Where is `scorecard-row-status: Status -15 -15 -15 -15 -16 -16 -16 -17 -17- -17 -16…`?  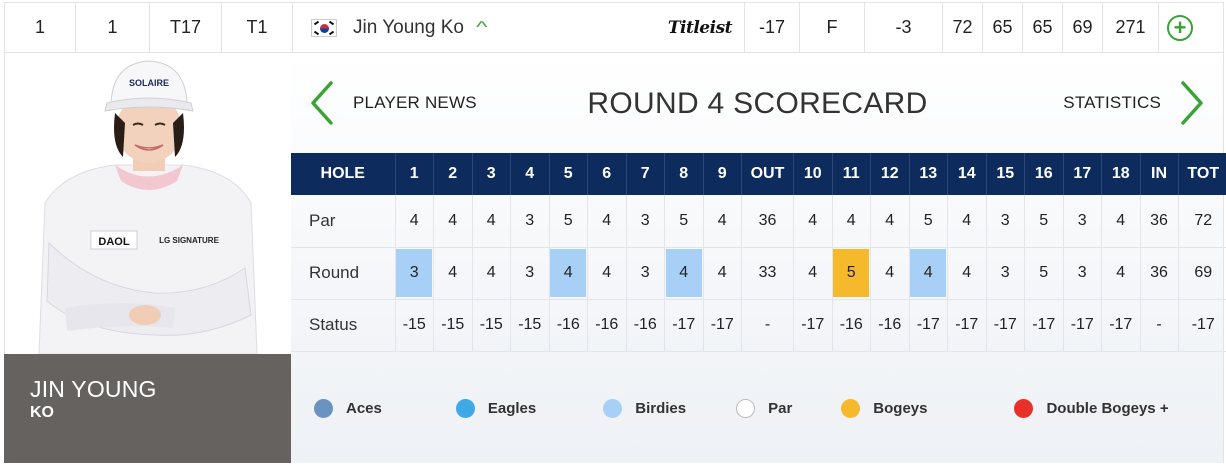
scorecard-row-status: Status -15 -15 -15 -15 -16 -16 -16 -17 -17- -17 -16… is located at coordinates (758, 325).